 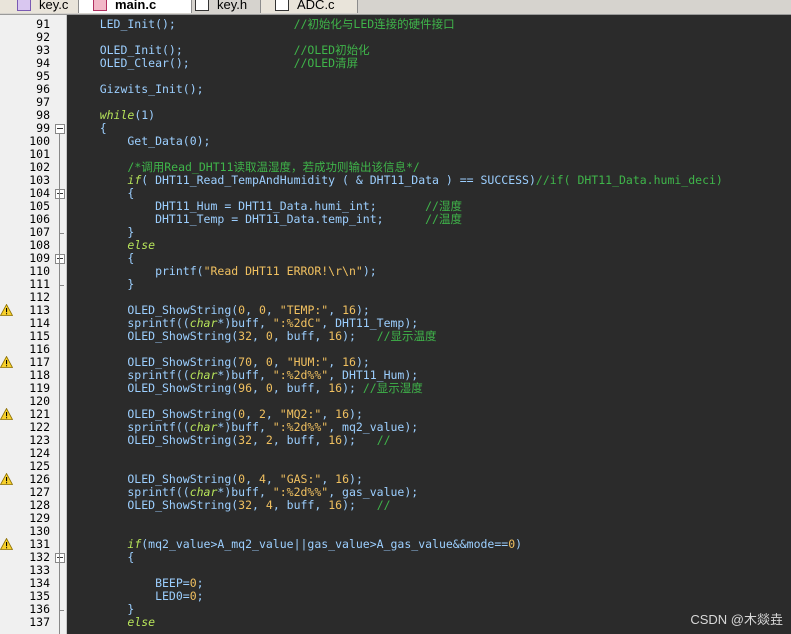 What do you see at coordinates (113, 622) in the screenshot?
I see `code-line: else` at bounding box center [113, 622].